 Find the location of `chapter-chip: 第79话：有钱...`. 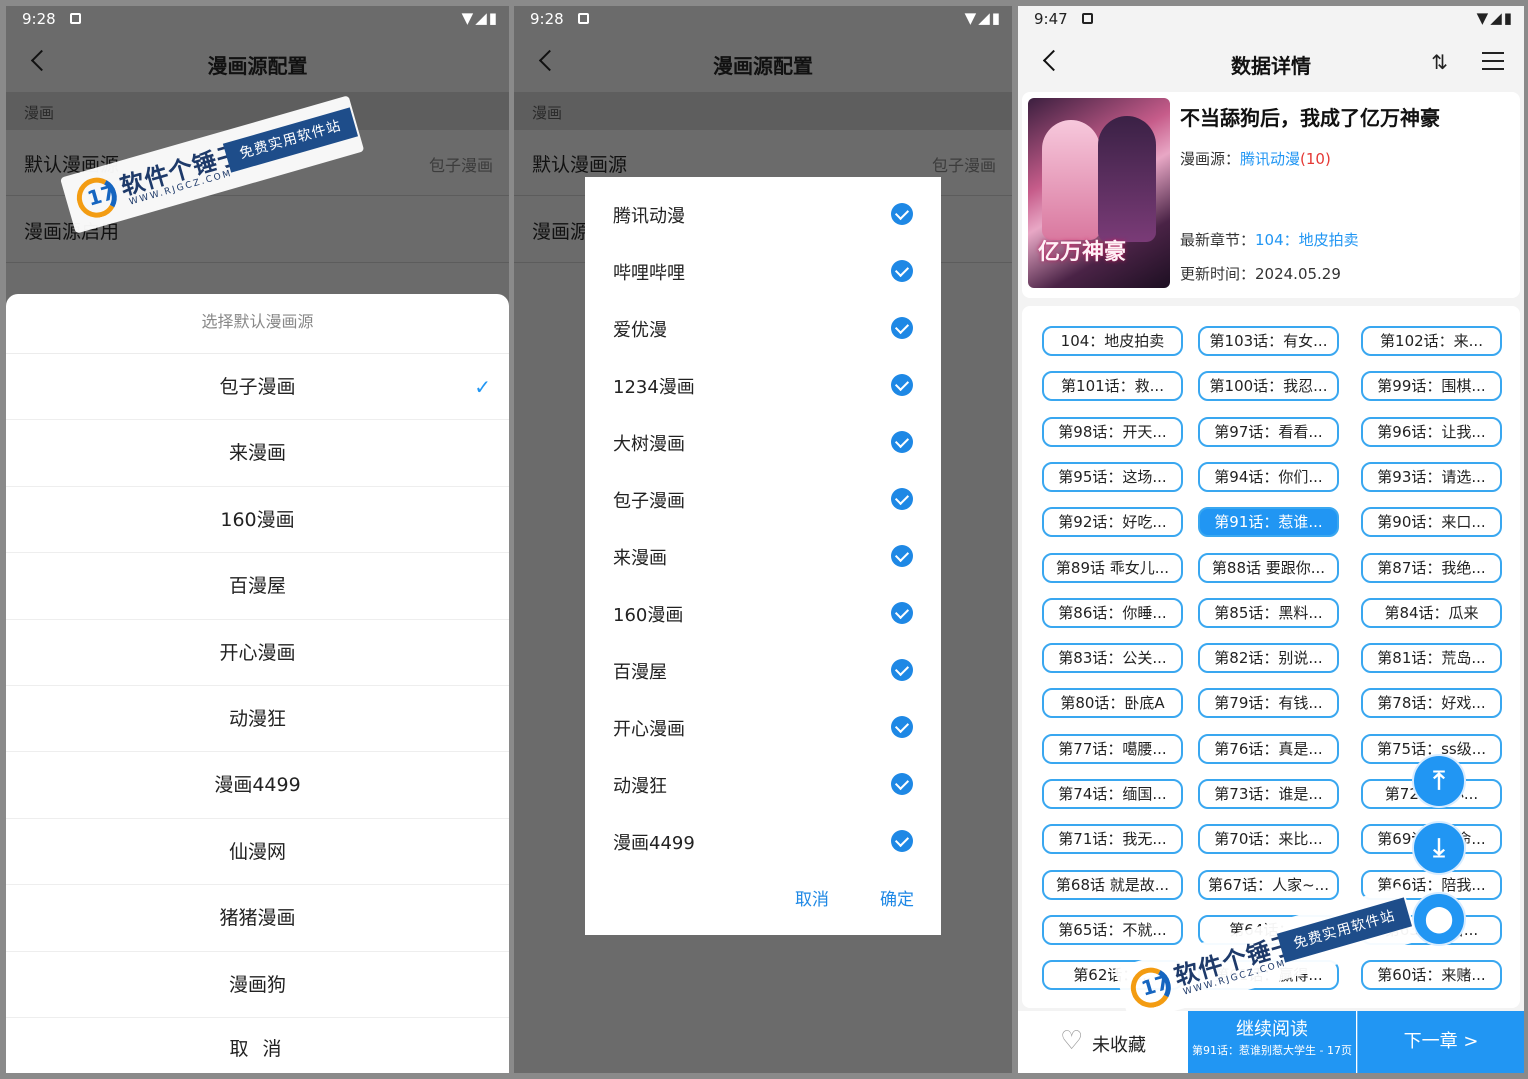

chapter-chip: 第79话：有钱... is located at coordinates (1268, 703).